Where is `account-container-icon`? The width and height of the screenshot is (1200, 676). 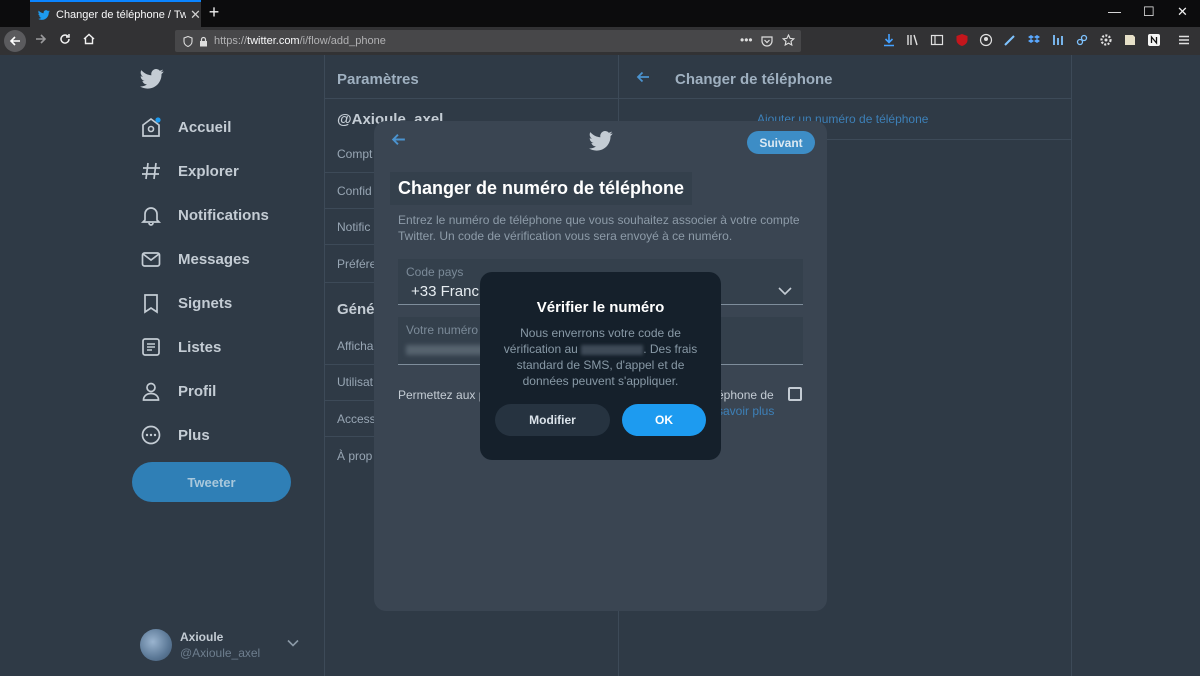
account-container-icon is located at coordinates (986, 40).